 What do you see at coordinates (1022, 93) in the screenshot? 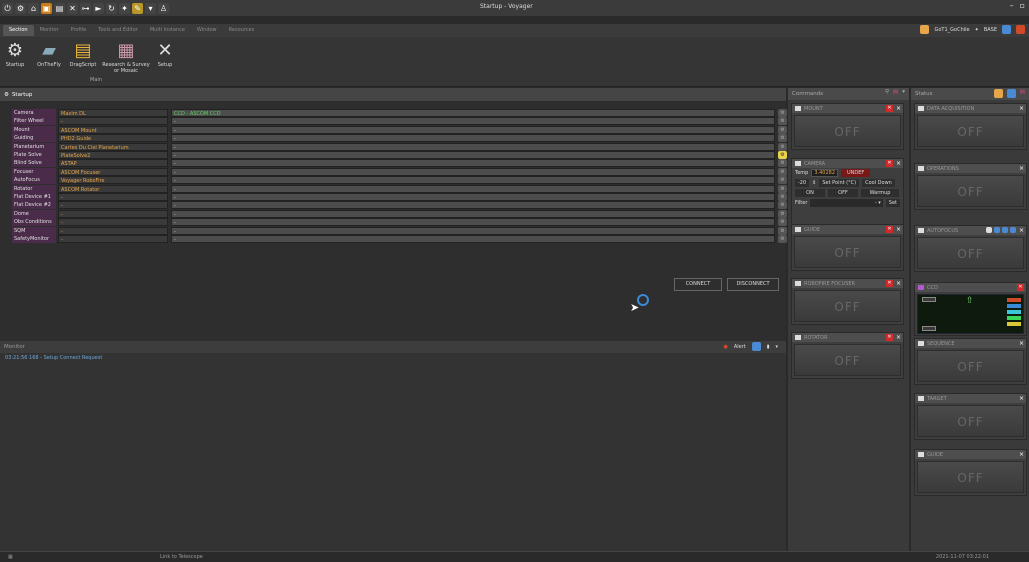
I see `filter-icon: ▤` at bounding box center [1022, 93].